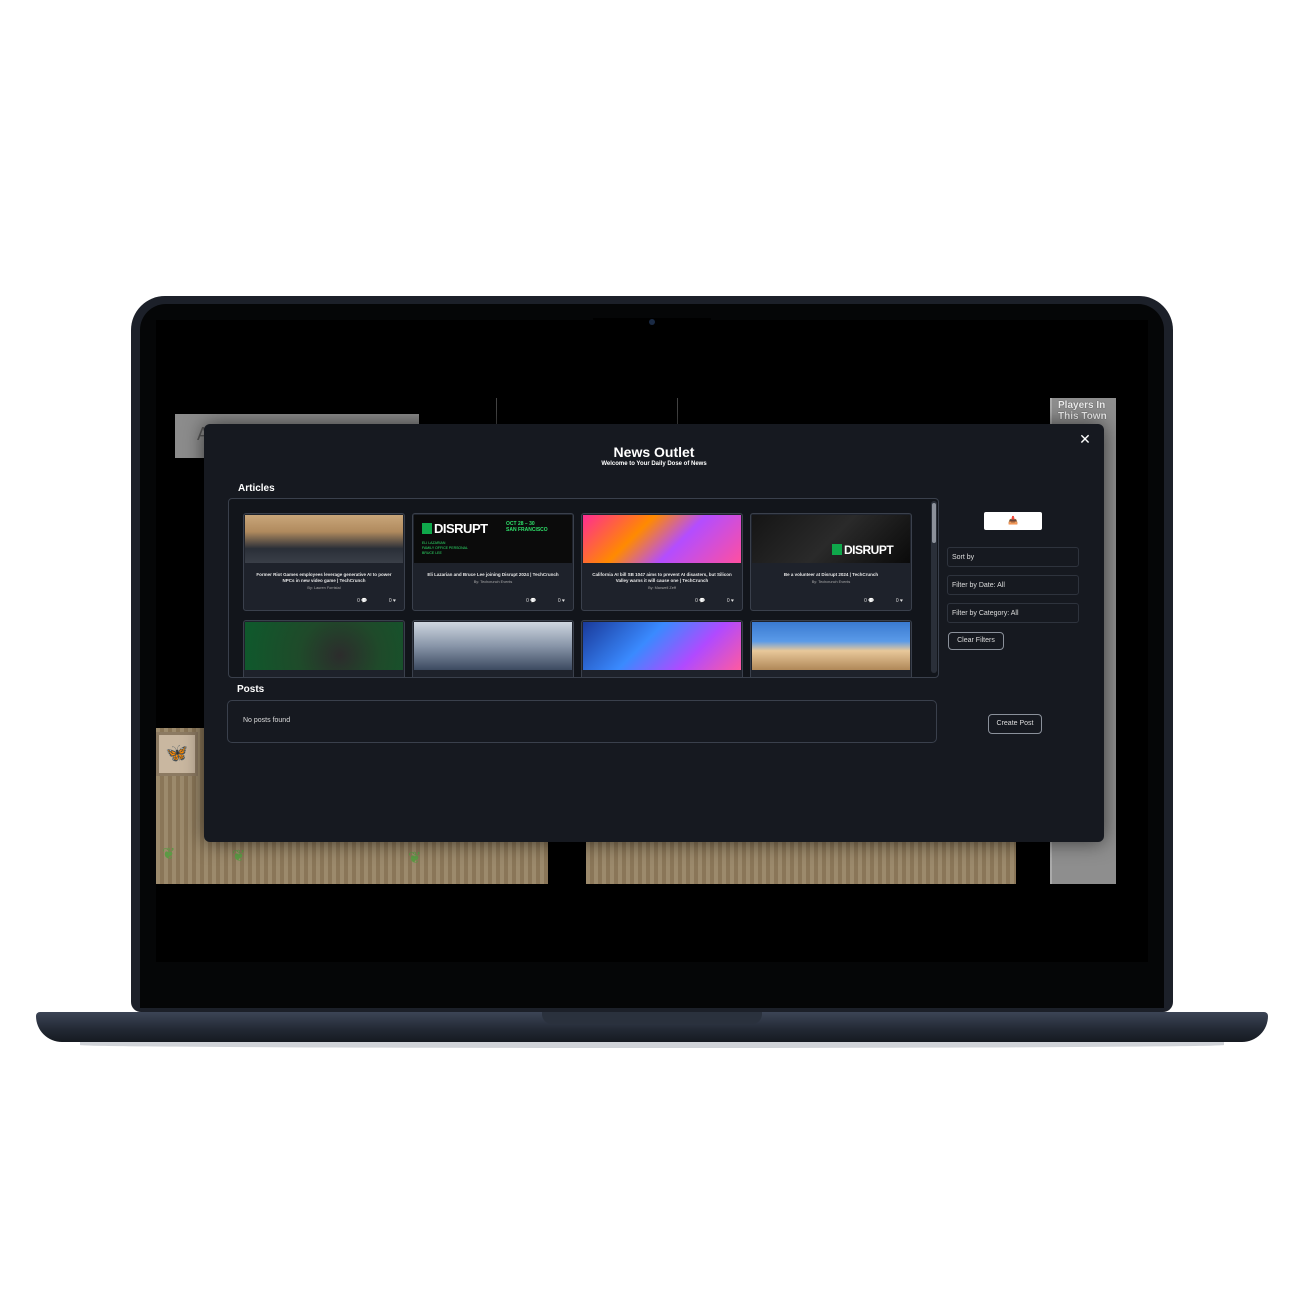 Image resolution: width=1304 pixels, height=1304 pixels. What do you see at coordinates (1013, 585) in the screenshot?
I see `filter-date-select: Filter by Date: All` at bounding box center [1013, 585].